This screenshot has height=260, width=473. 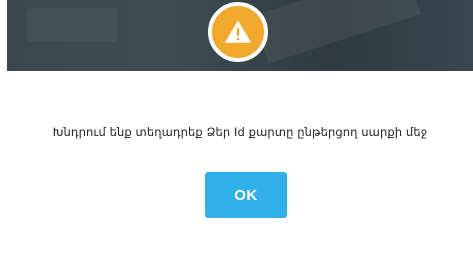 What do you see at coordinates (246, 195) in the screenshot?
I see `ok-button: OK` at bounding box center [246, 195].